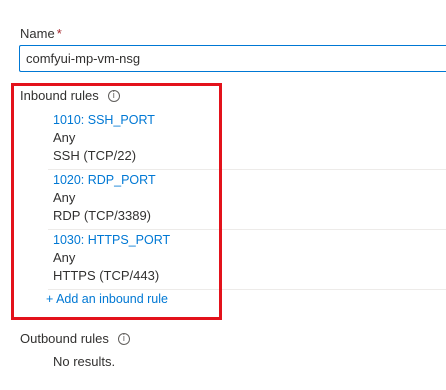  I want to click on rule-service: HTTPS (TCP/443), so click(106, 275).